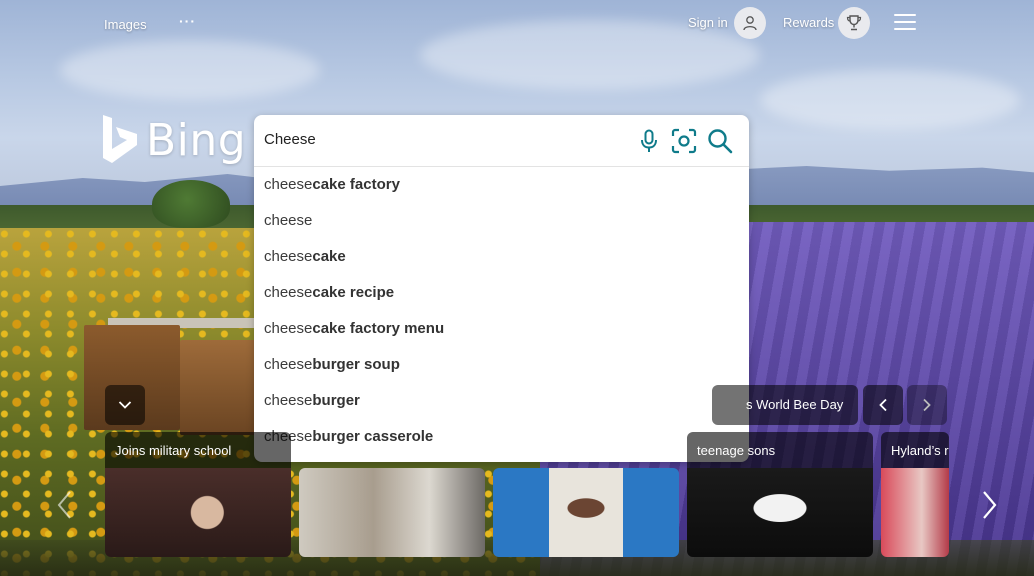 The width and height of the screenshot is (1034, 576). I want to click on rewards-button, so click(854, 23).